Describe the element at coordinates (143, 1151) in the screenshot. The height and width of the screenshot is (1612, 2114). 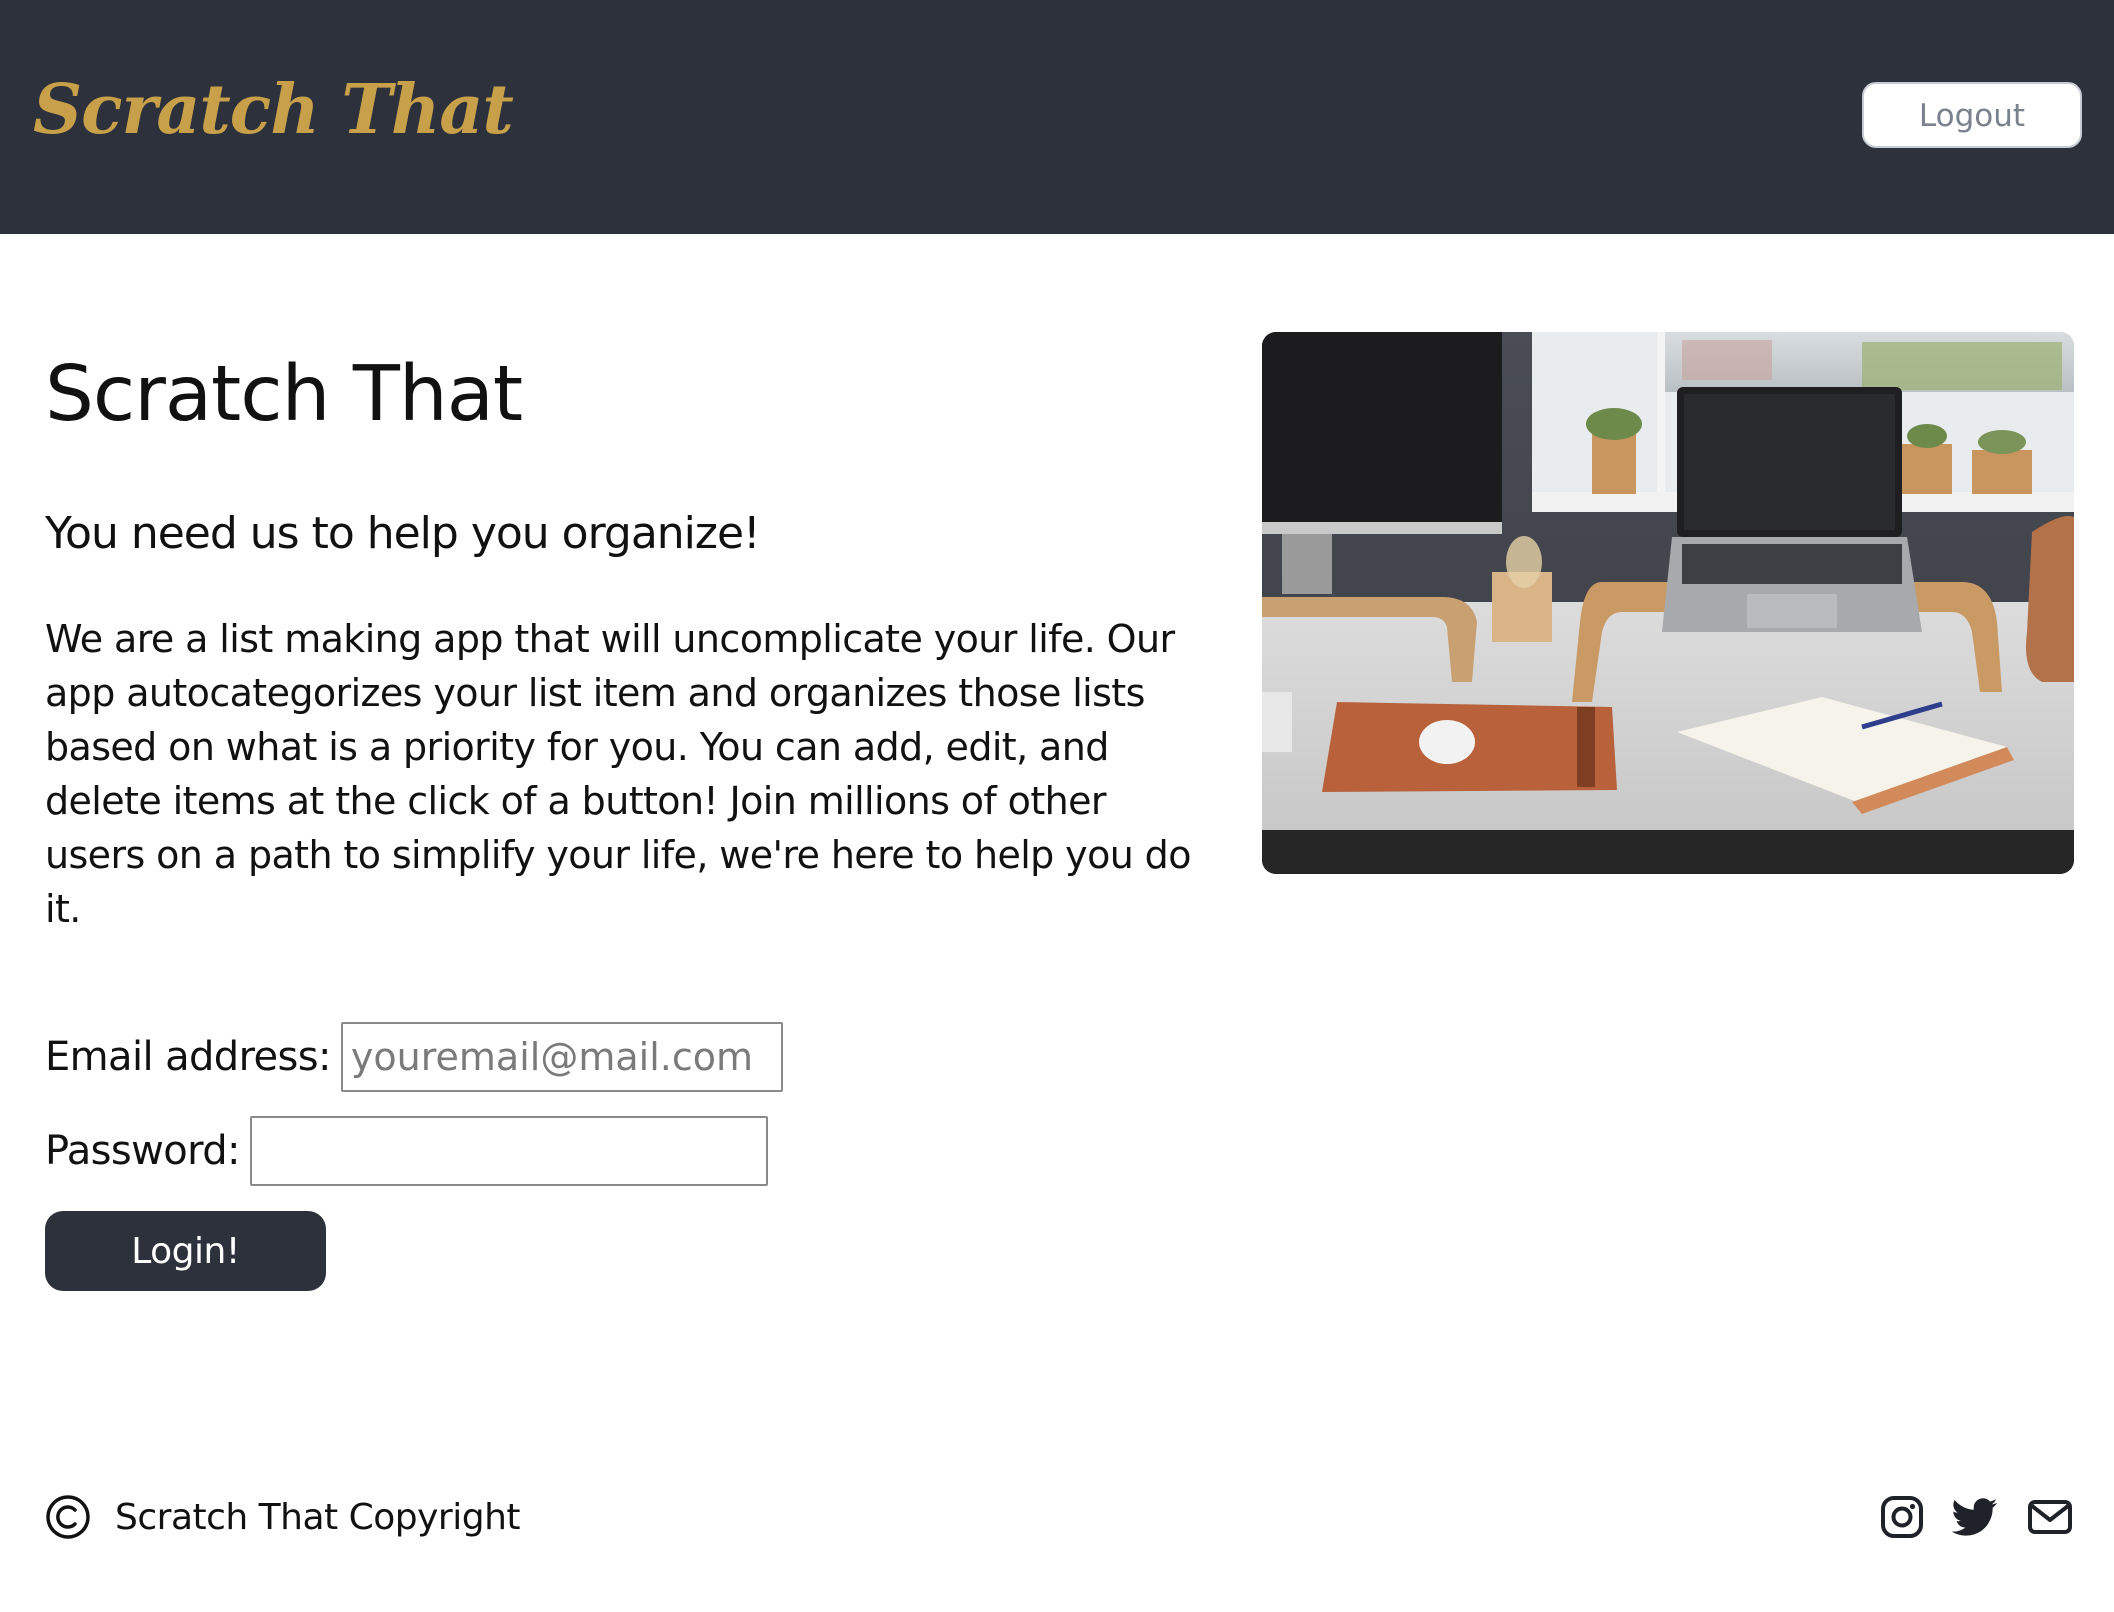
I see `password-label: Password:` at that location.